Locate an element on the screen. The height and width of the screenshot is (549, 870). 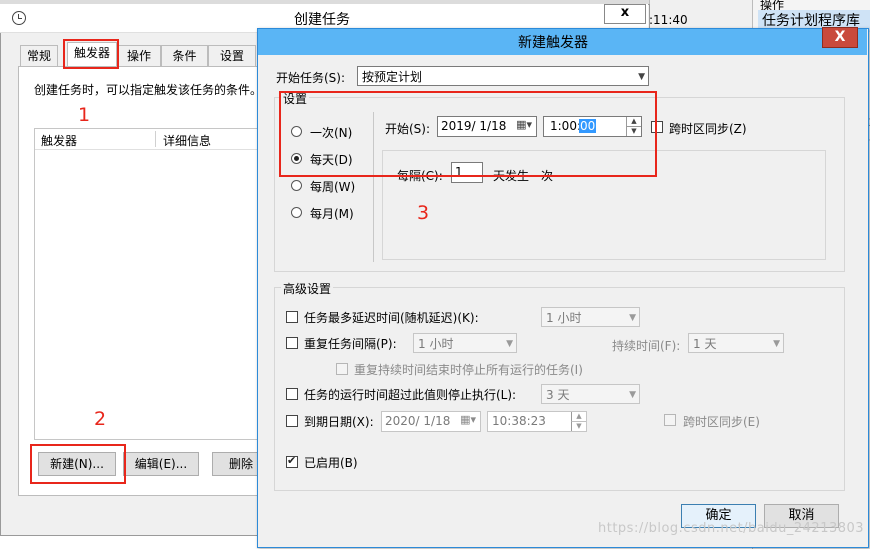
advanced-group-label: 高级设置 is located at coordinates (307, 288).